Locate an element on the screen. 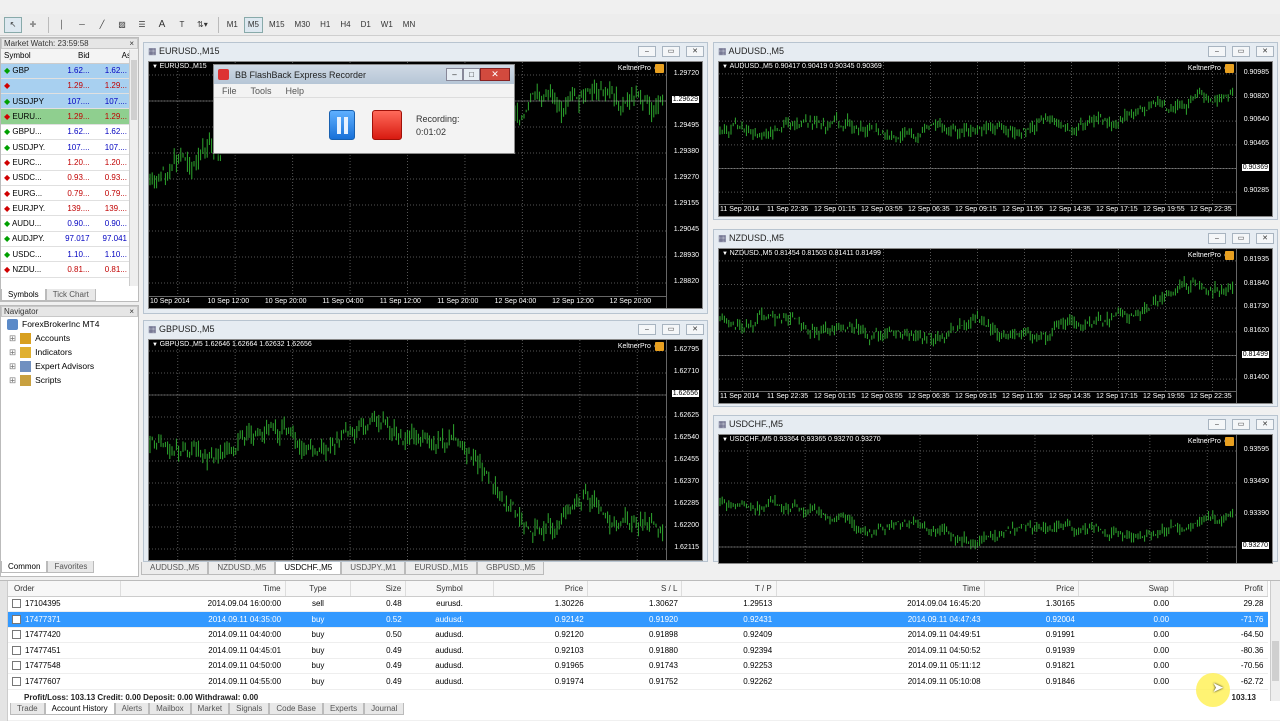 The width and height of the screenshot is (1280, 721). timeframe-m15-button: M15 is located at coordinates (277, 25).